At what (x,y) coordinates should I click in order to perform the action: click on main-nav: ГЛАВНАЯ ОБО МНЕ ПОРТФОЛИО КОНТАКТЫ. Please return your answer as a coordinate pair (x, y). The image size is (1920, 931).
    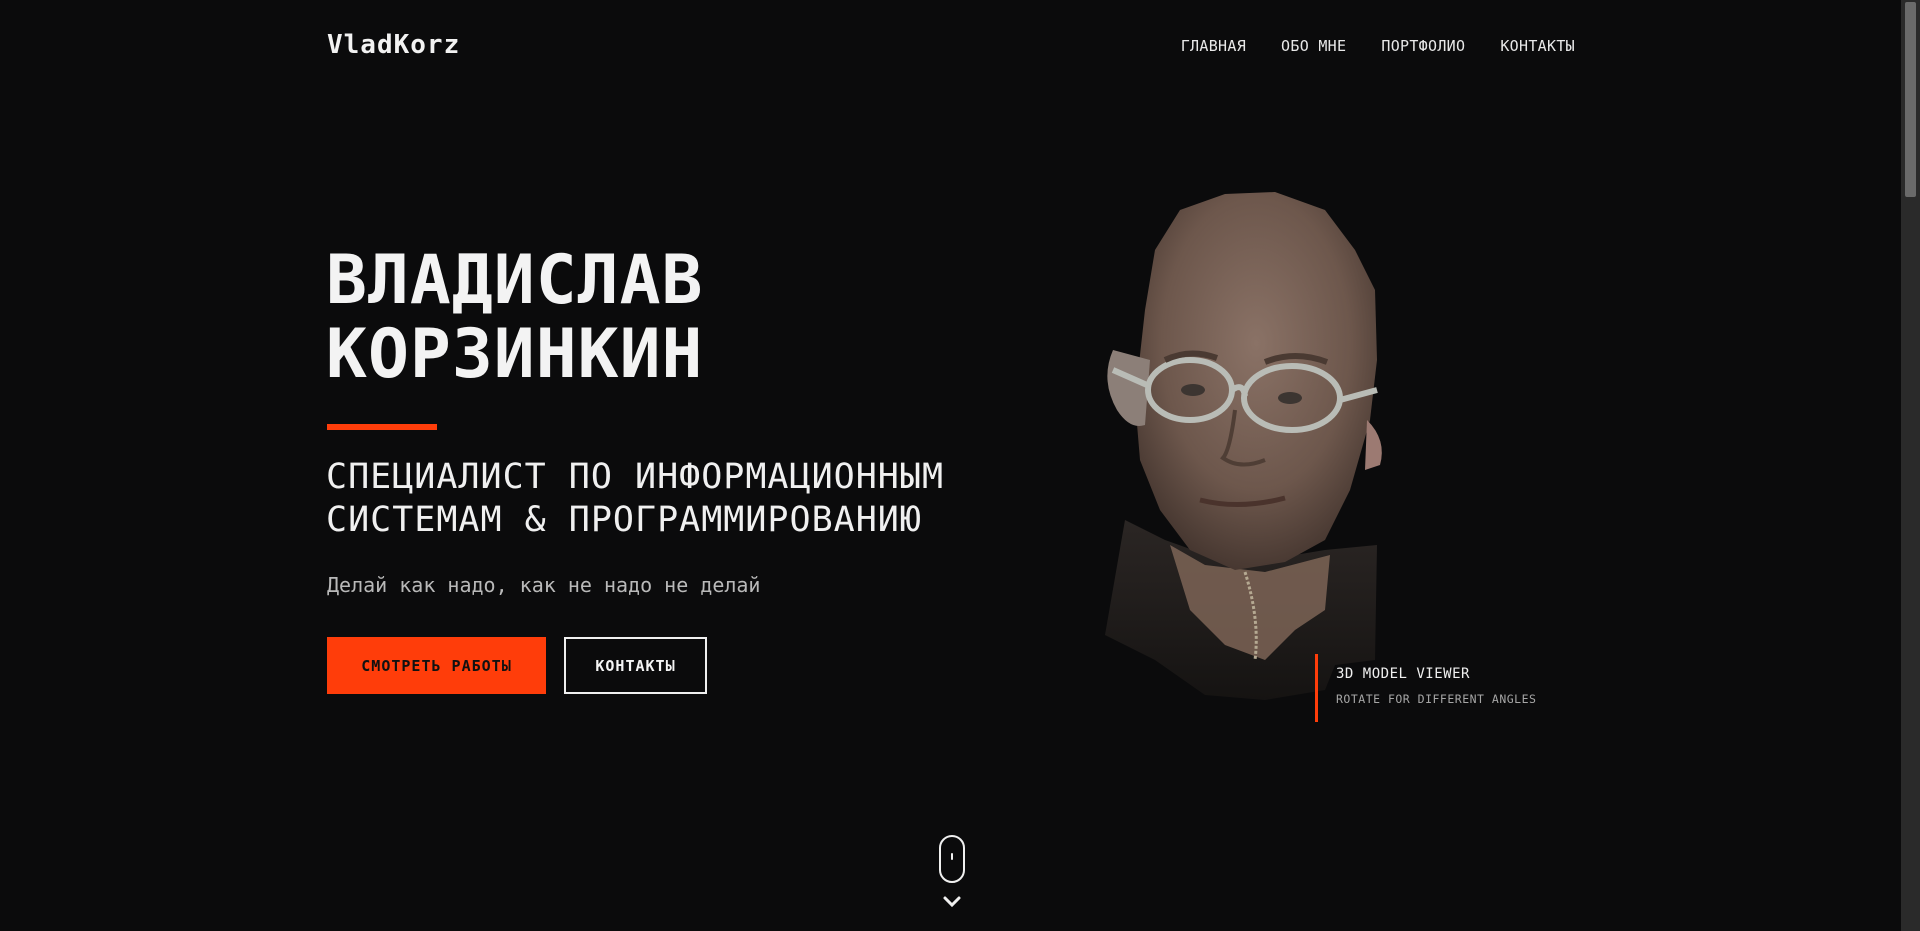
    Looking at the image, I should click on (1378, 46).